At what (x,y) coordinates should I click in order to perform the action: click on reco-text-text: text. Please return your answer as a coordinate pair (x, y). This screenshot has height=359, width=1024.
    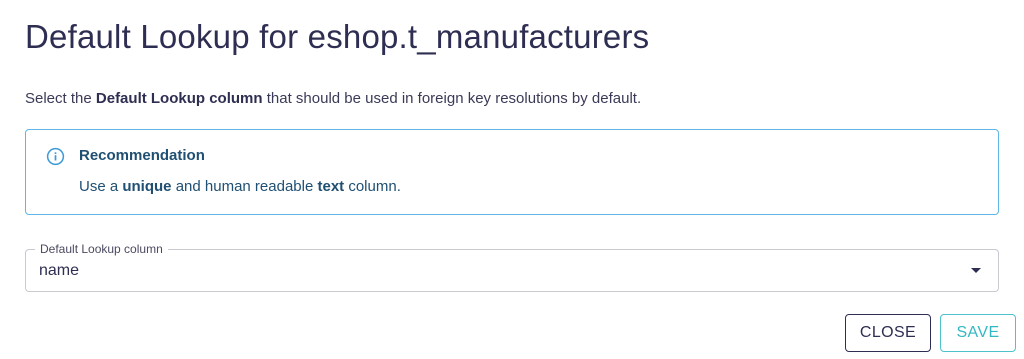
    Looking at the image, I should click on (331, 186).